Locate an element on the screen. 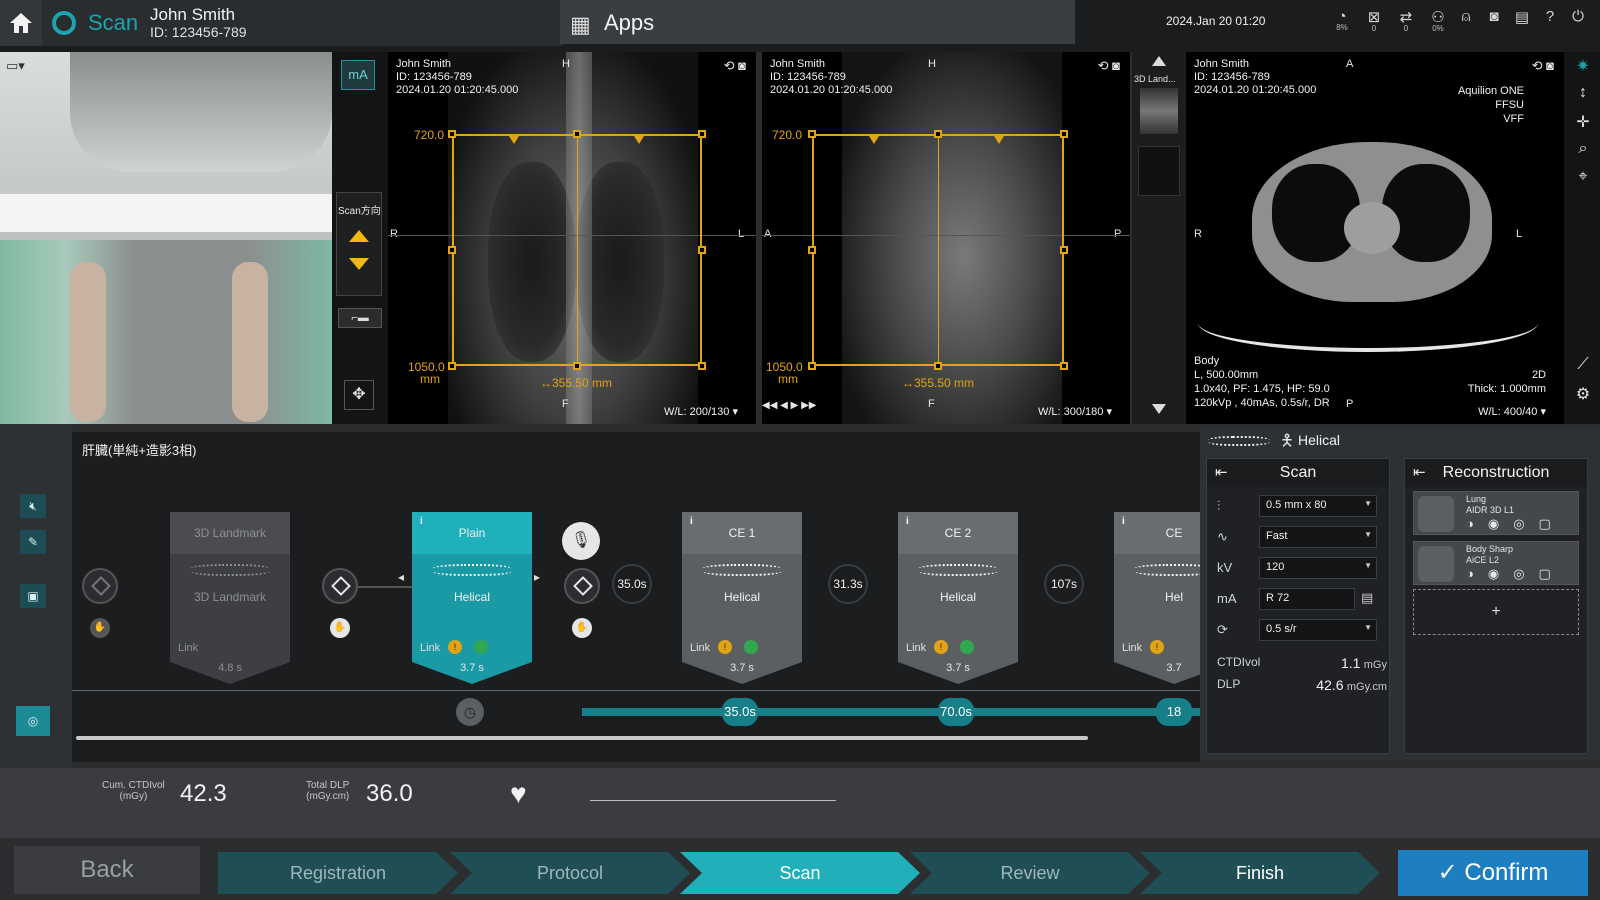  timeline-scrollbar is located at coordinates (582, 738).